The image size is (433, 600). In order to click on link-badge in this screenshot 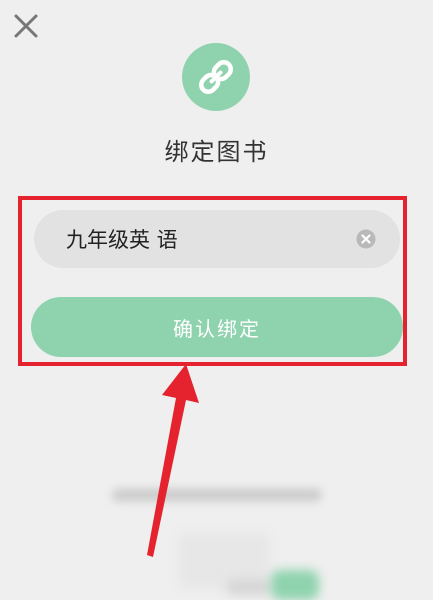, I will do `click(216, 77)`.